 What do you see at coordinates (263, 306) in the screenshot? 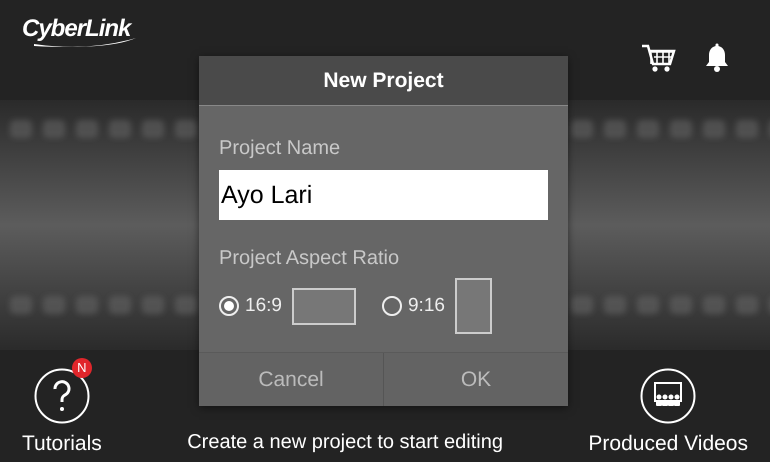
I see `ratio-label: 16:9` at bounding box center [263, 306].